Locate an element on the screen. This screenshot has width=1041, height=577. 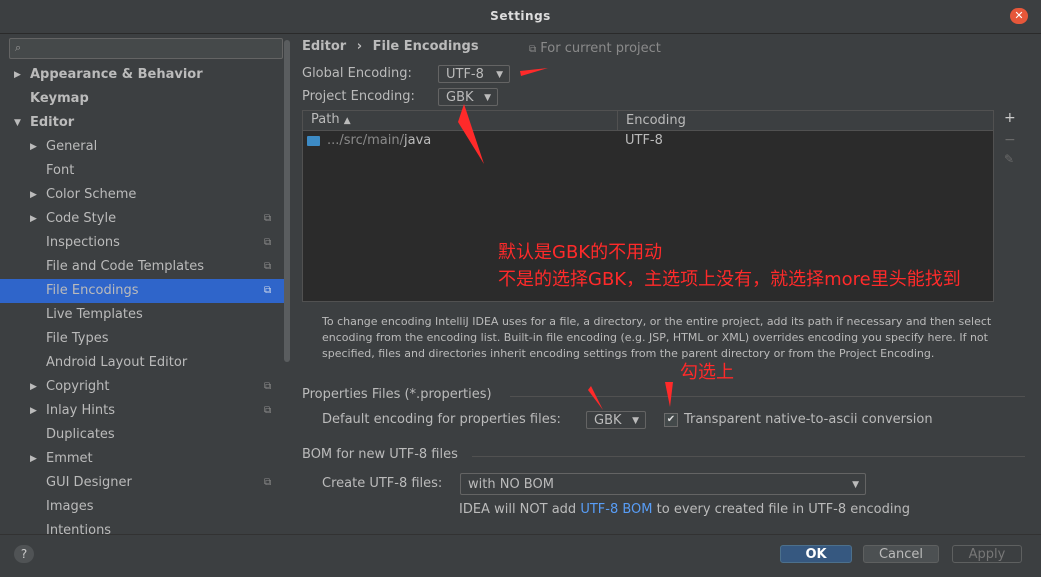
dialog-footer: ? OK Cancel Apply is located at coordinates (520, 555).